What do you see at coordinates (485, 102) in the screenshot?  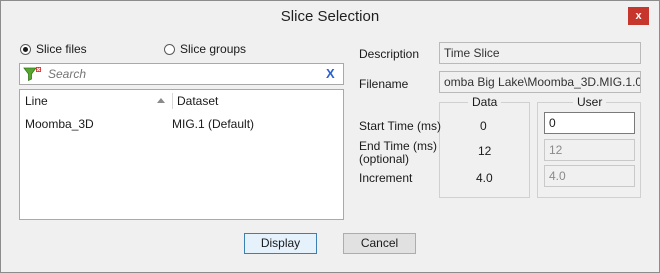 I see `data-group-title: Data` at bounding box center [485, 102].